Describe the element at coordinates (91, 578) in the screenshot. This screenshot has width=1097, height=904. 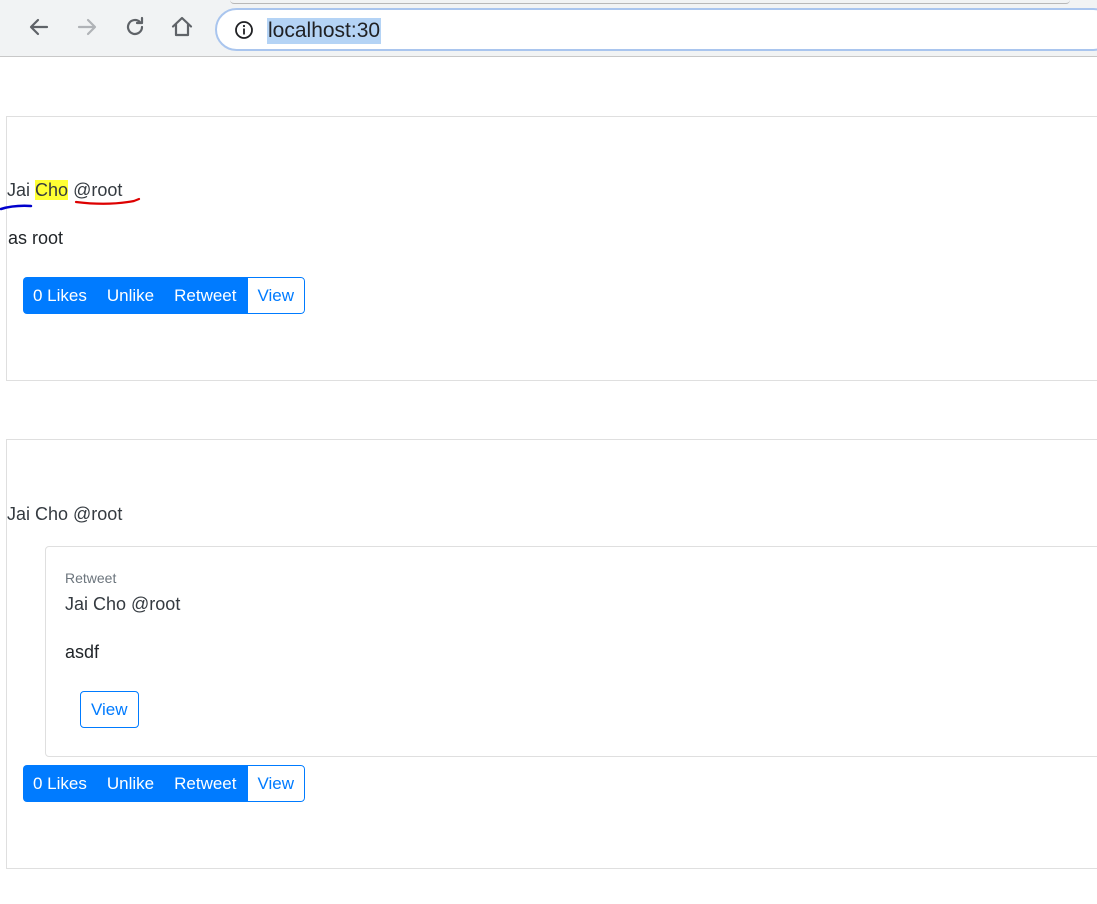
I see `retweet-label: Retweet` at that location.